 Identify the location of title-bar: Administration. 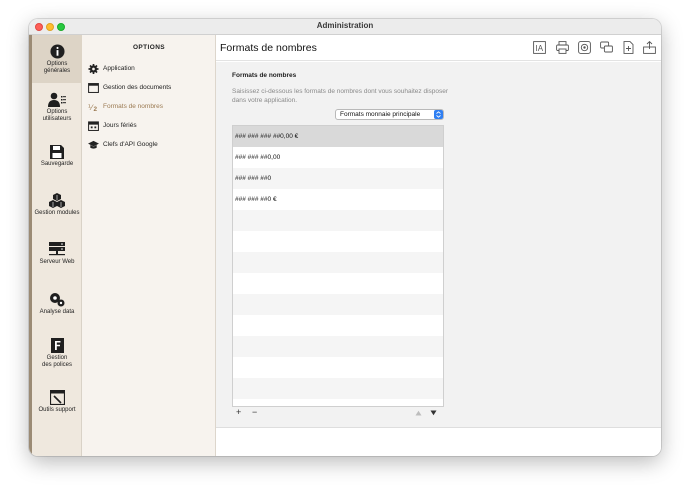
(345, 27).